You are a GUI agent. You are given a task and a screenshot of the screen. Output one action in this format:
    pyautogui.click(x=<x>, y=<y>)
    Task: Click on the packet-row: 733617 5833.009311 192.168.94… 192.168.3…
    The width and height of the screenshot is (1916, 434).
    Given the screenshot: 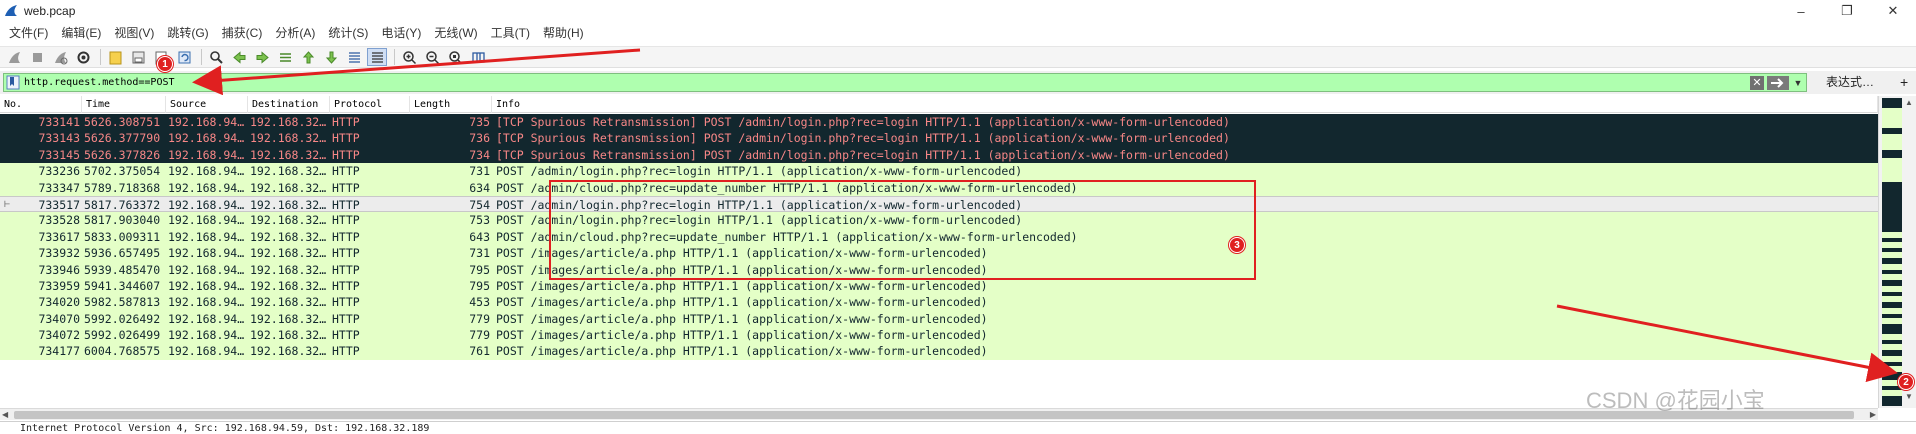 What is the action you would take?
    pyautogui.click(x=939, y=237)
    